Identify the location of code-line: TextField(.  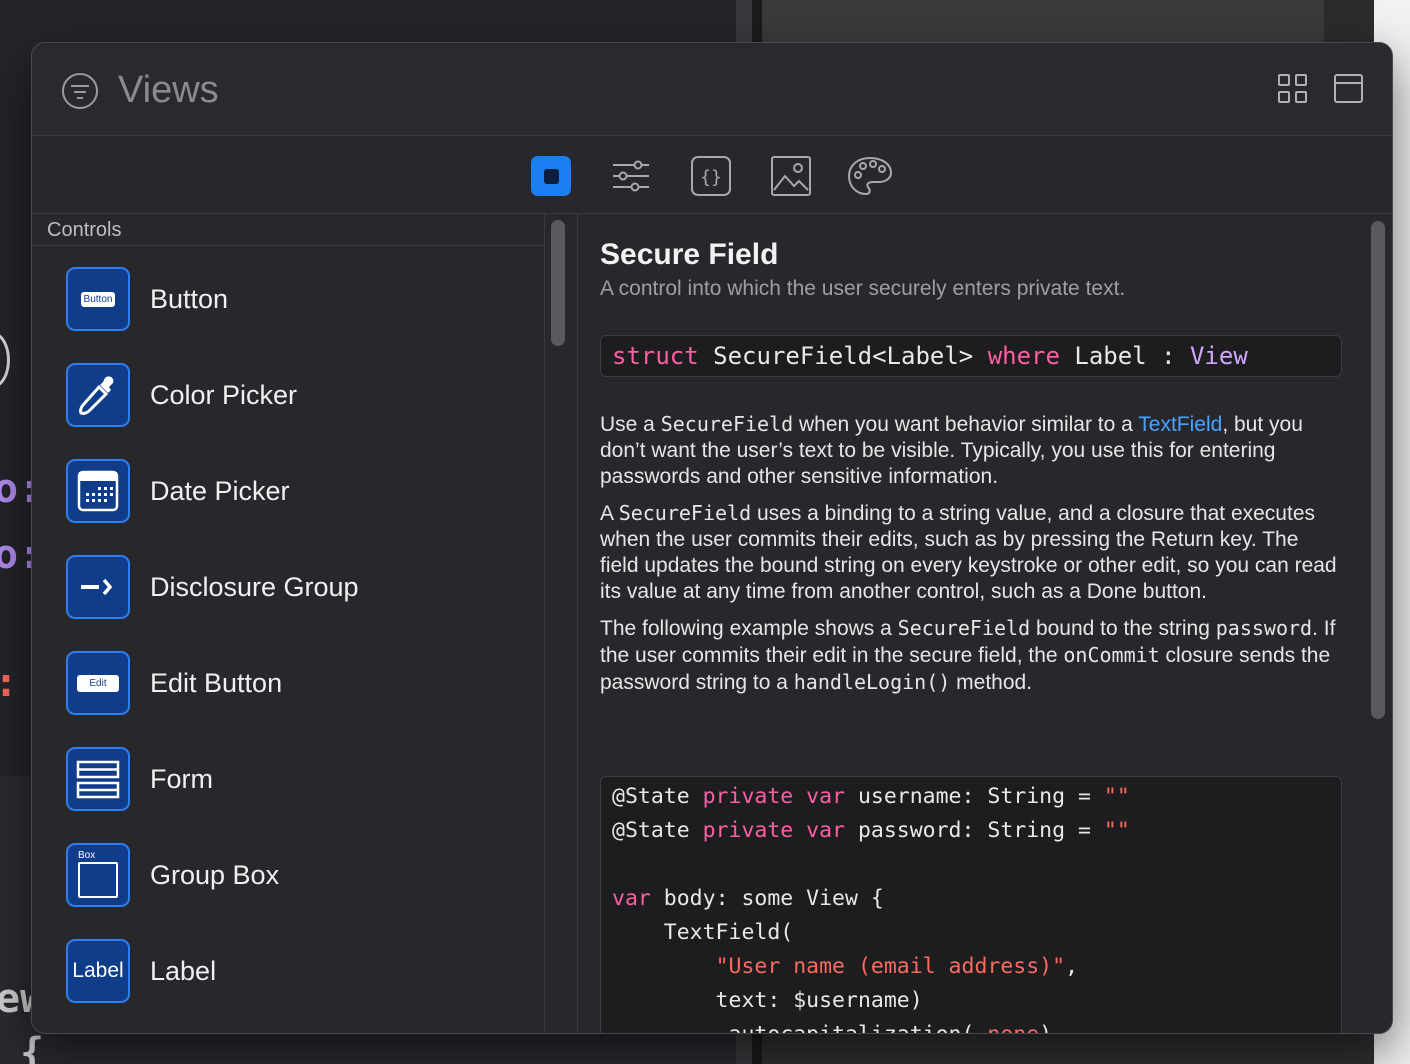
(703, 932).